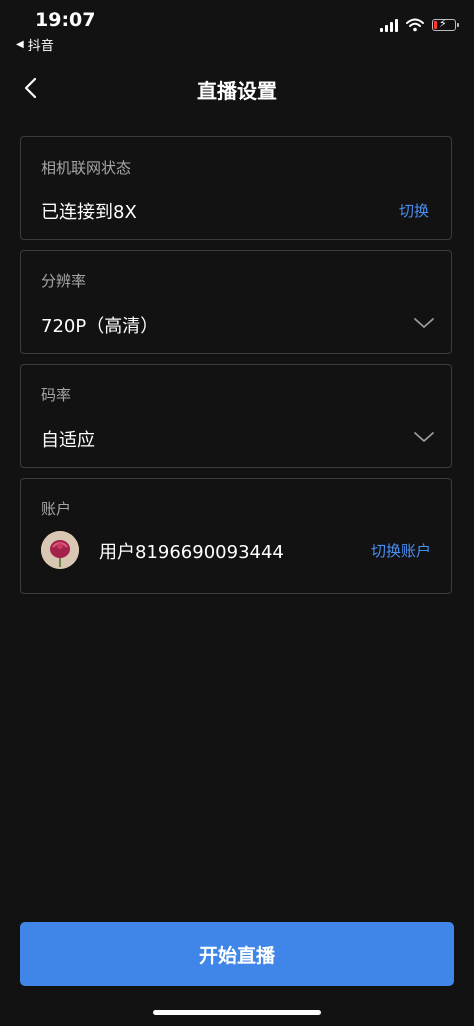 This screenshot has width=474, height=1026. Describe the element at coordinates (236, 416) in the screenshot. I see `bitrate-select: 码率 自适应` at that location.